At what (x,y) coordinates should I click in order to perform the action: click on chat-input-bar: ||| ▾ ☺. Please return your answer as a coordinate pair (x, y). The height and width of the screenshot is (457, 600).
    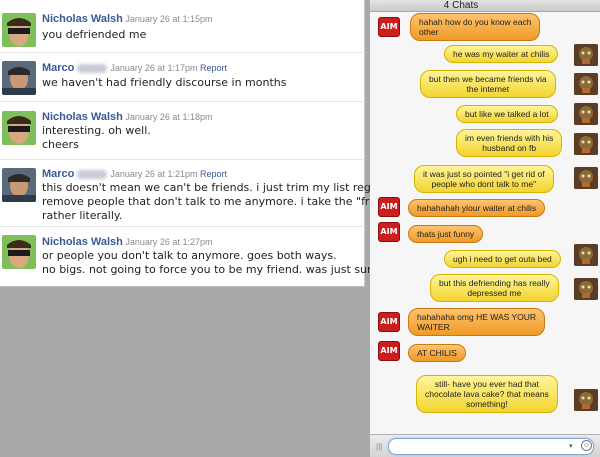
    Looking at the image, I should click on (485, 445).